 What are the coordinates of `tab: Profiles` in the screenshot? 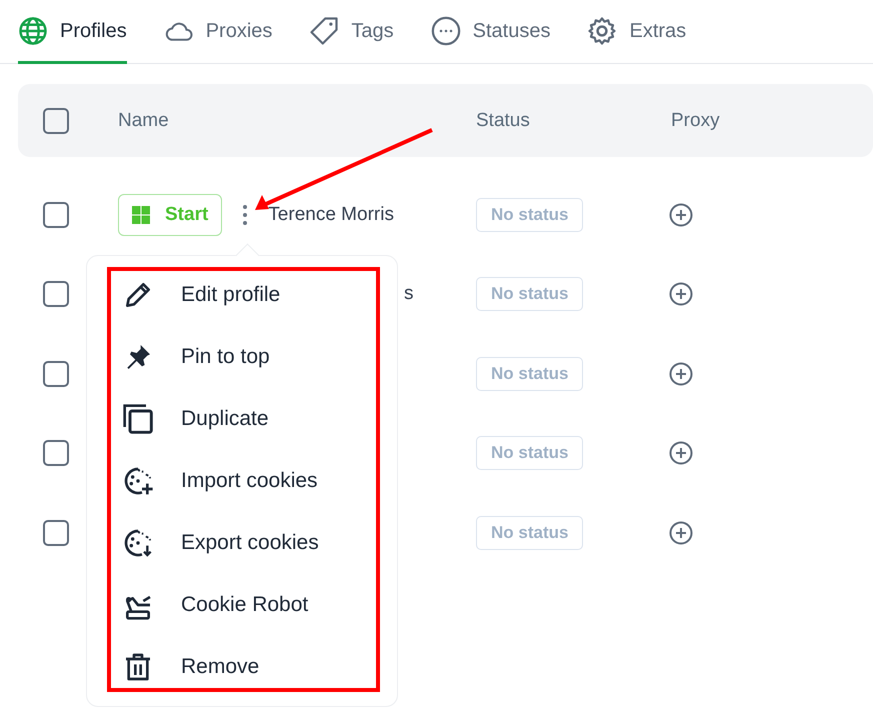 It's located at (72, 32).